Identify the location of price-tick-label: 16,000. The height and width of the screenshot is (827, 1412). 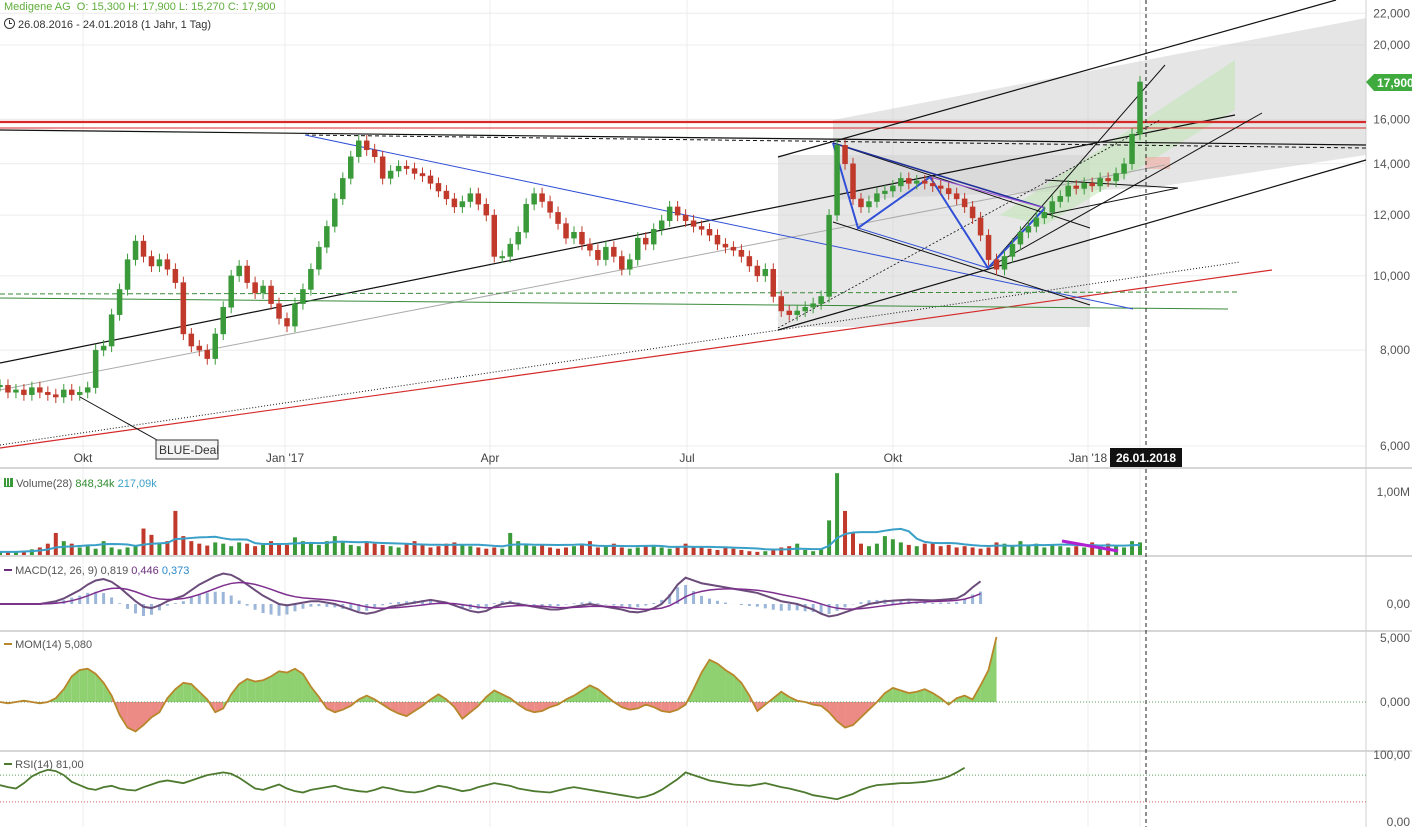
(1391, 119).